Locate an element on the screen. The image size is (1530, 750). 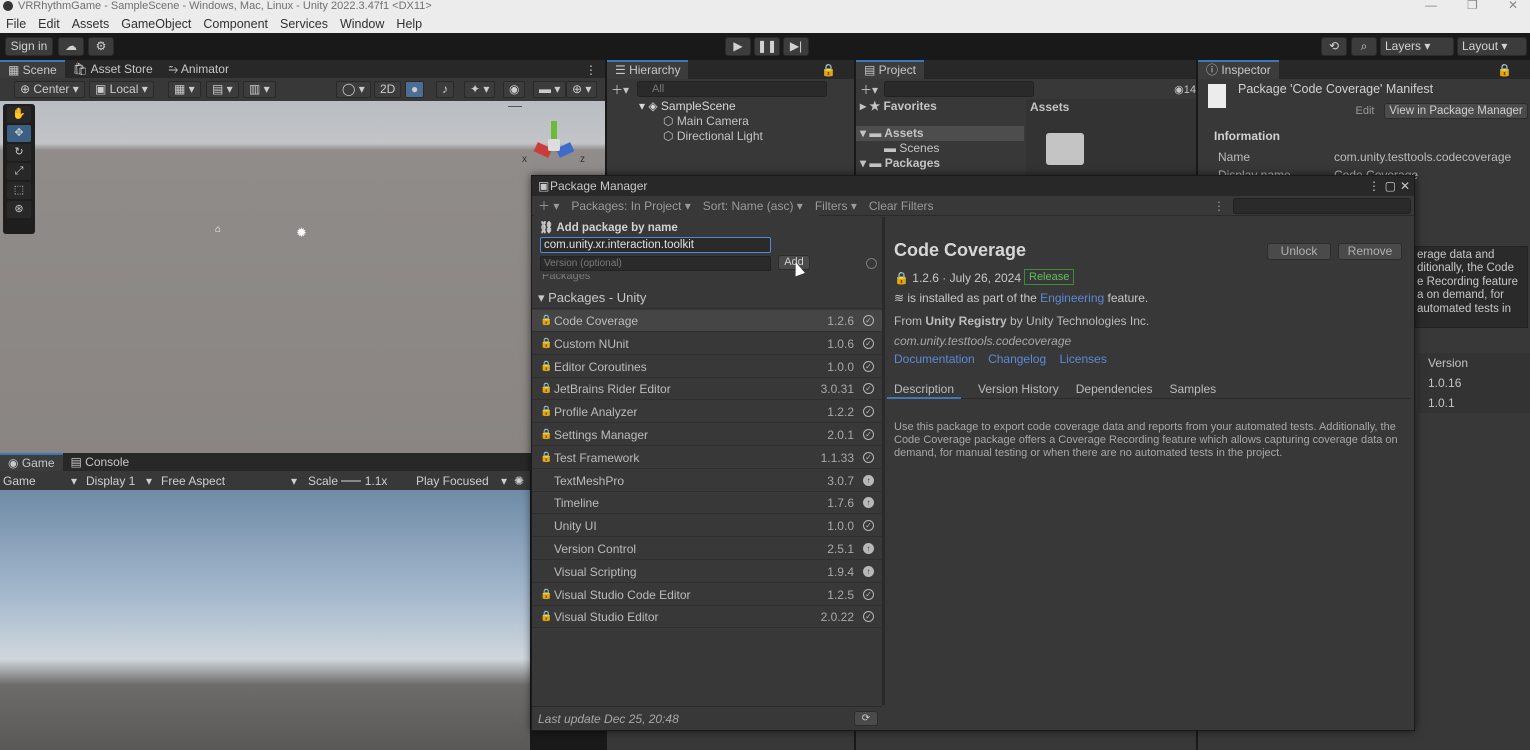
favorites-row: ▸ ★ Favorites is located at coordinates (940, 106).